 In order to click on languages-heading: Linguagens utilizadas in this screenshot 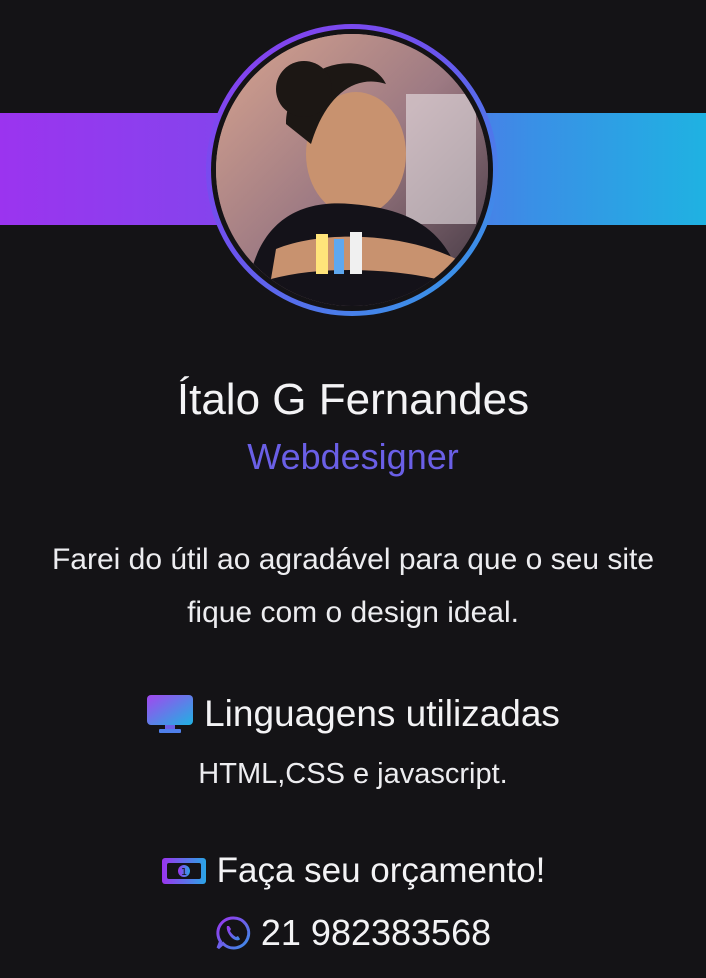, I will do `click(353, 714)`.